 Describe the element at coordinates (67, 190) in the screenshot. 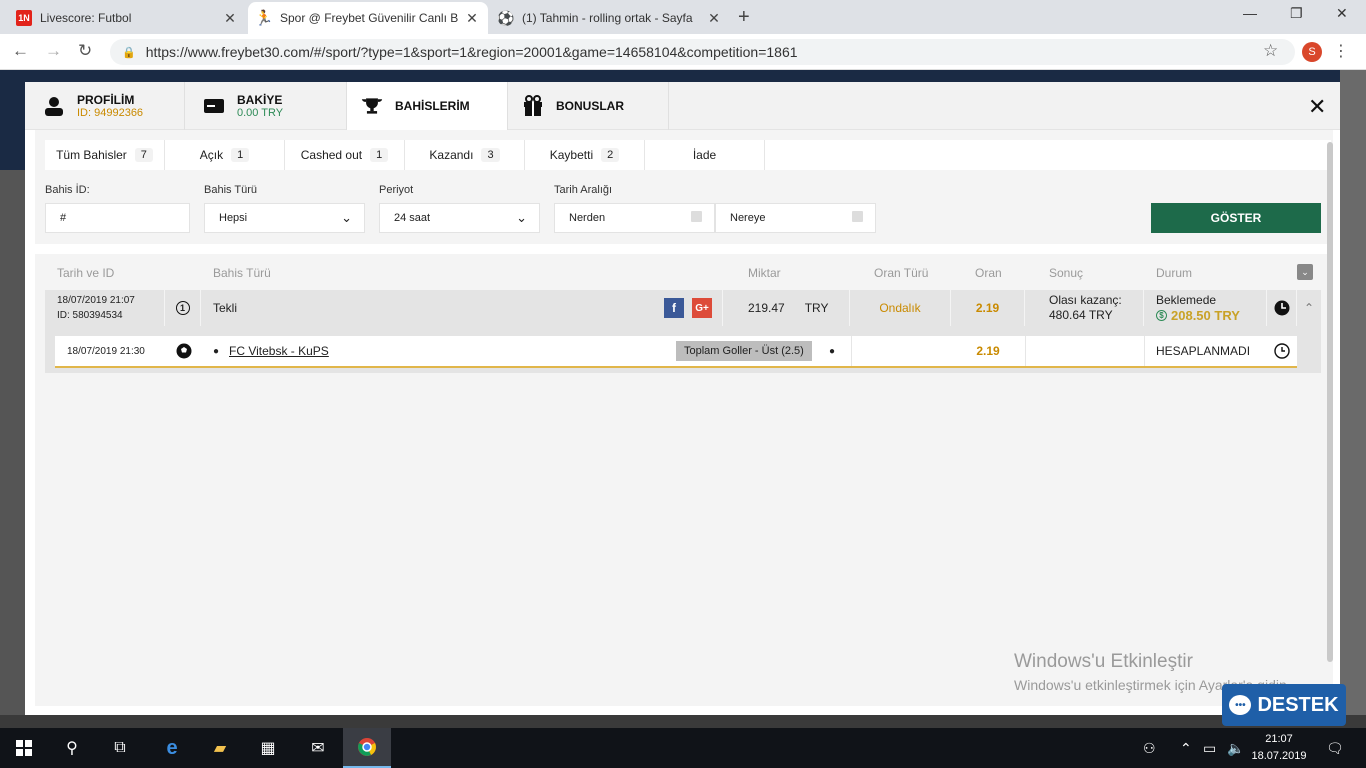

I see `bet-id-label: Bahis İD:` at that location.